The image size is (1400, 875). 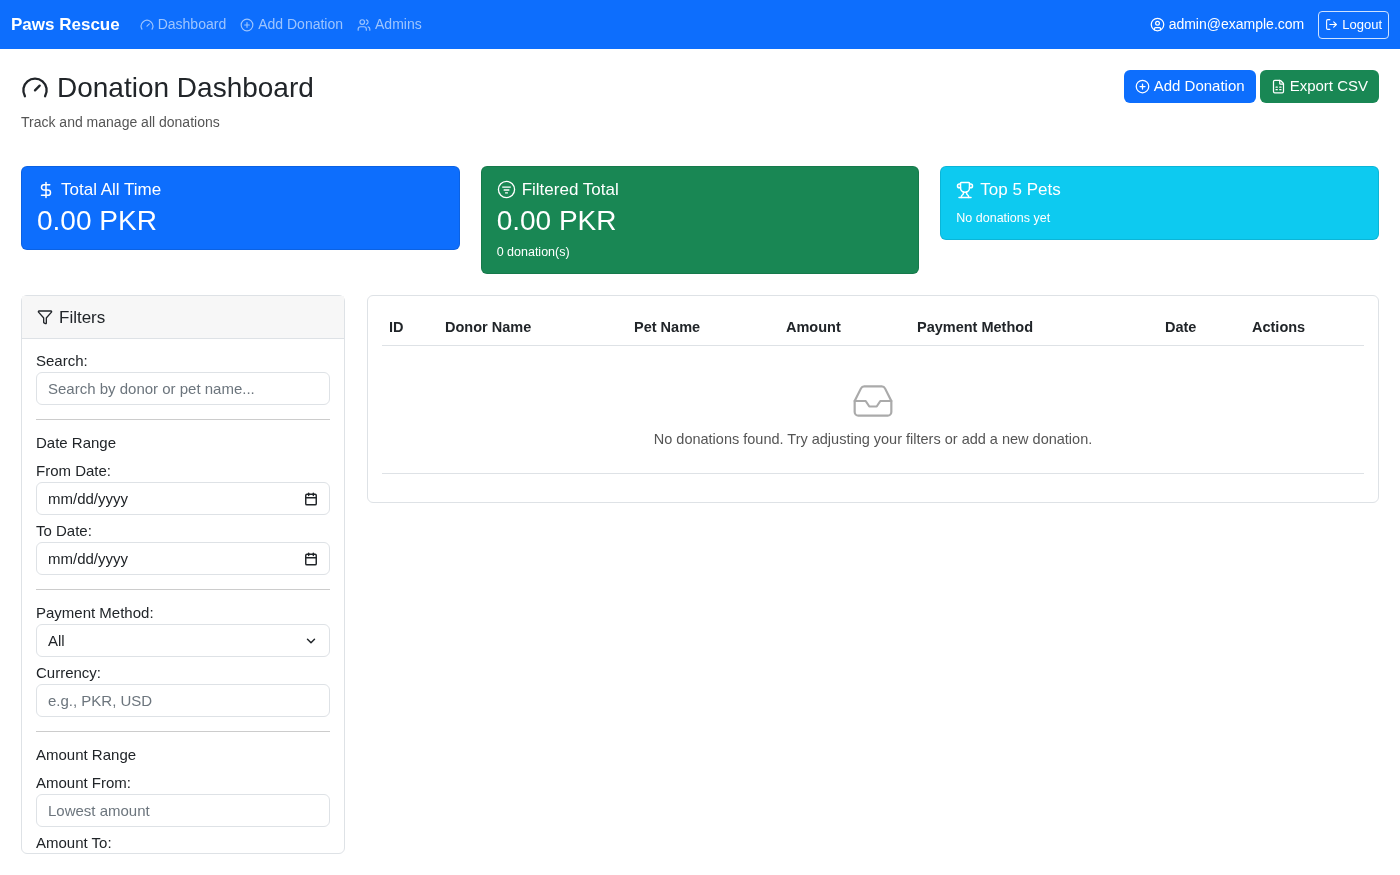 I want to click on field-label: To Date:, so click(x=64, y=531).